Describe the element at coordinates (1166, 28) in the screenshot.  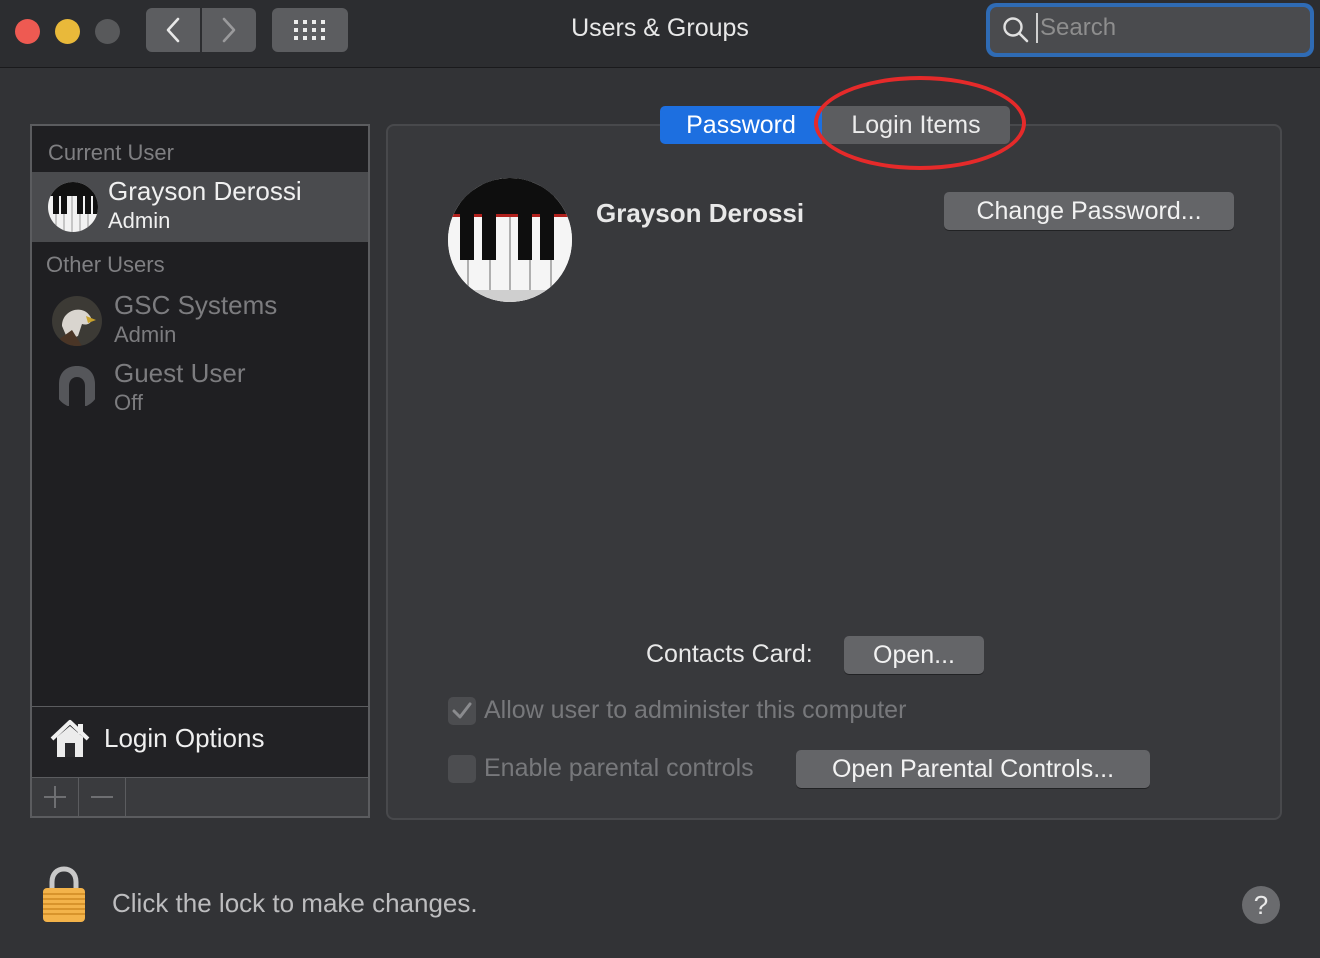
I see `search-input` at that location.